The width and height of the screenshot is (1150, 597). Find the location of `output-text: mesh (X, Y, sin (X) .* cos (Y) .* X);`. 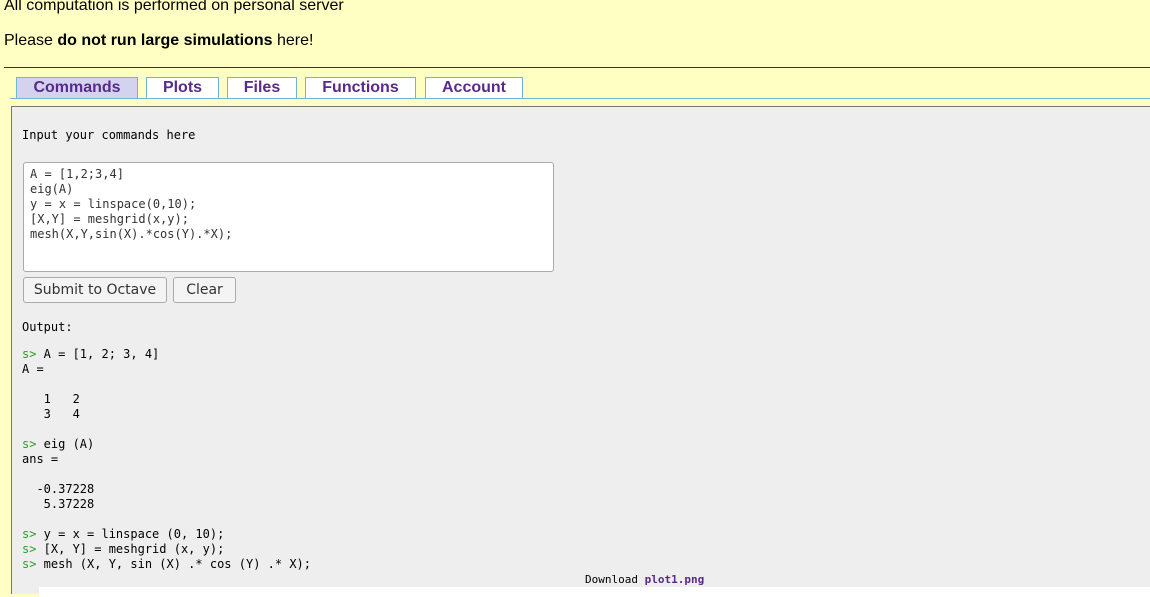

output-text: mesh (X, Y, sin (X) .* cos (Y) .* X); is located at coordinates (173, 564).